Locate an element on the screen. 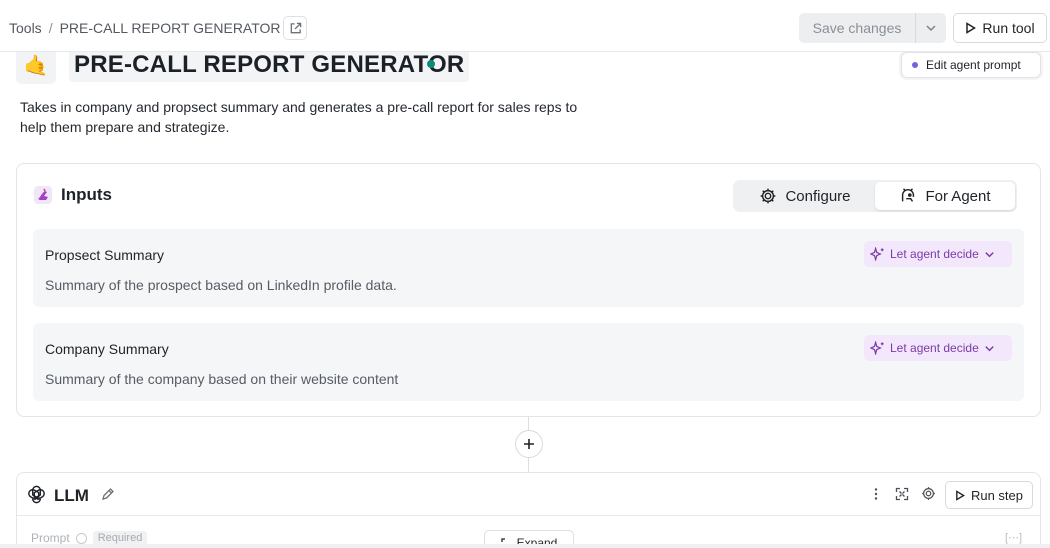 This screenshot has width=1050, height=548. configure-tab-label: Configure is located at coordinates (818, 196).